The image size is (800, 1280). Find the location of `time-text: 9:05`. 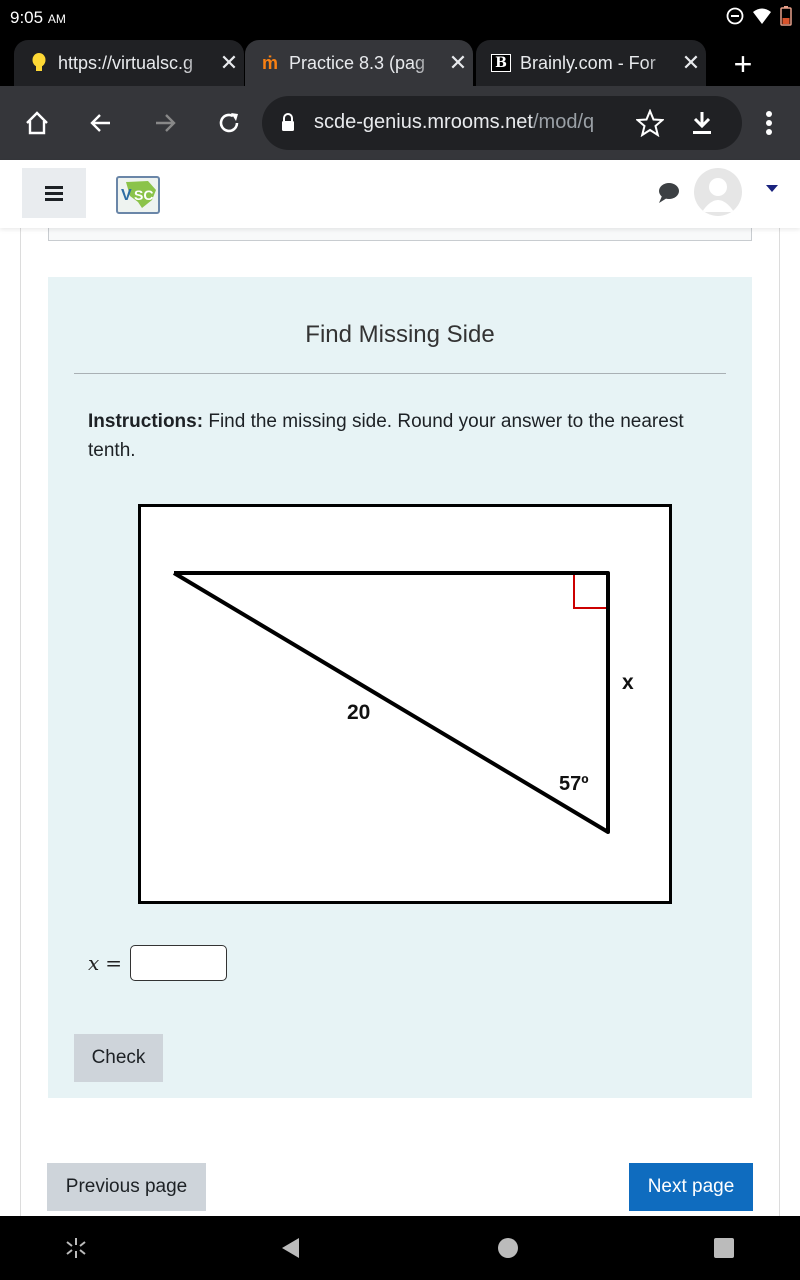

time-text: 9:05 is located at coordinates (27, 17).